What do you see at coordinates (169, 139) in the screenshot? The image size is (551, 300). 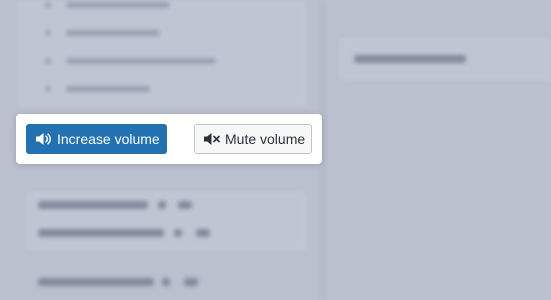 I see `volume-toolbar: Increase volume Mute volume` at bounding box center [169, 139].